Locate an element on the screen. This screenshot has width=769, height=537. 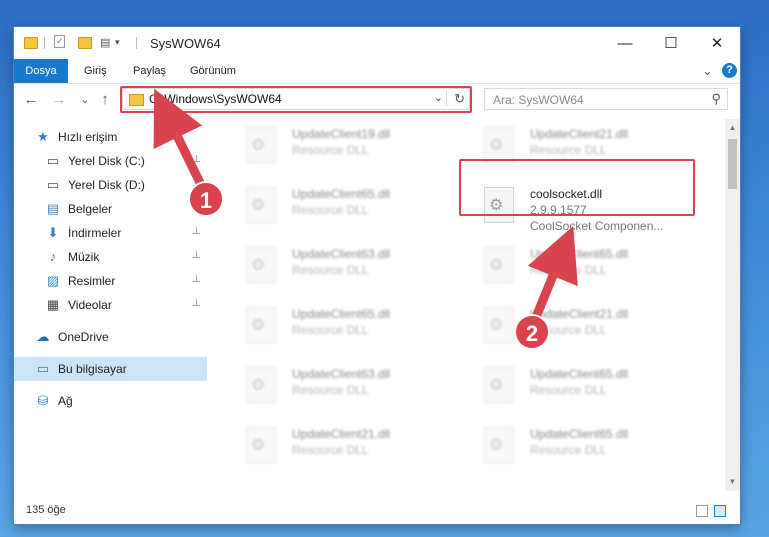
sidebar-item-label: Yerel Disk (D:) is located at coordinates (106, 185).